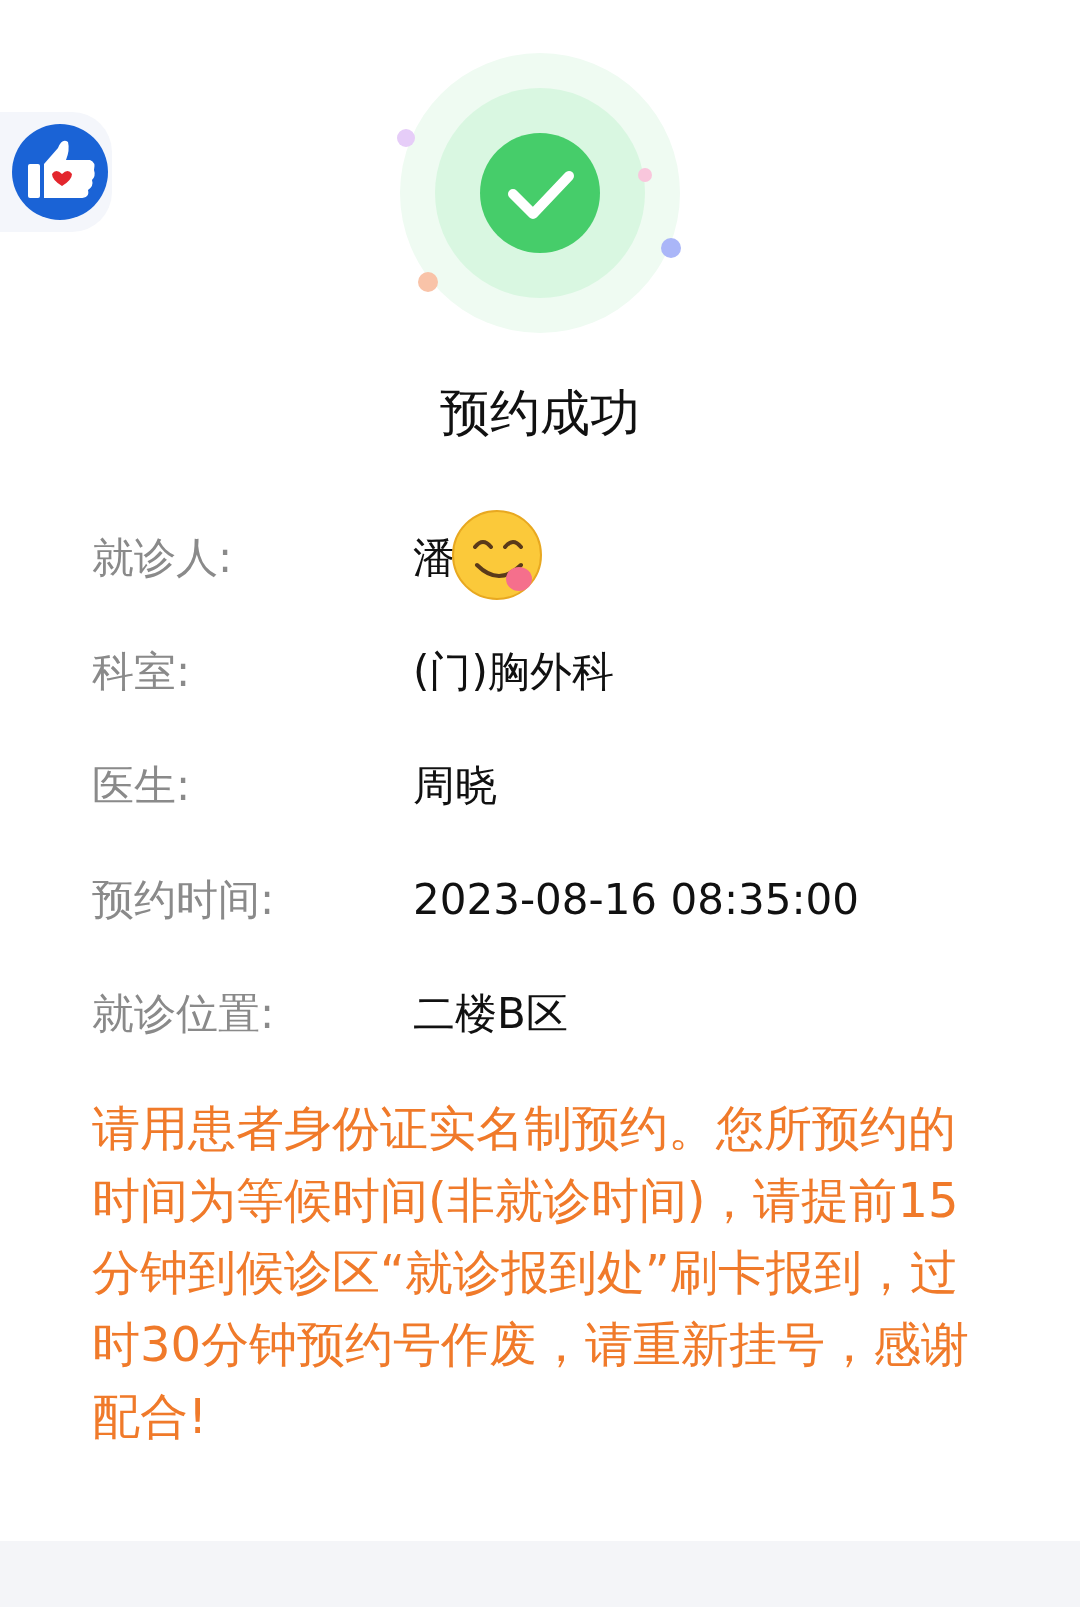 This screenshot has width=1080, height=1607. Describe the element at coordinates (142, 671) in the screenshot. I see `field-label: 科室:` at that location.